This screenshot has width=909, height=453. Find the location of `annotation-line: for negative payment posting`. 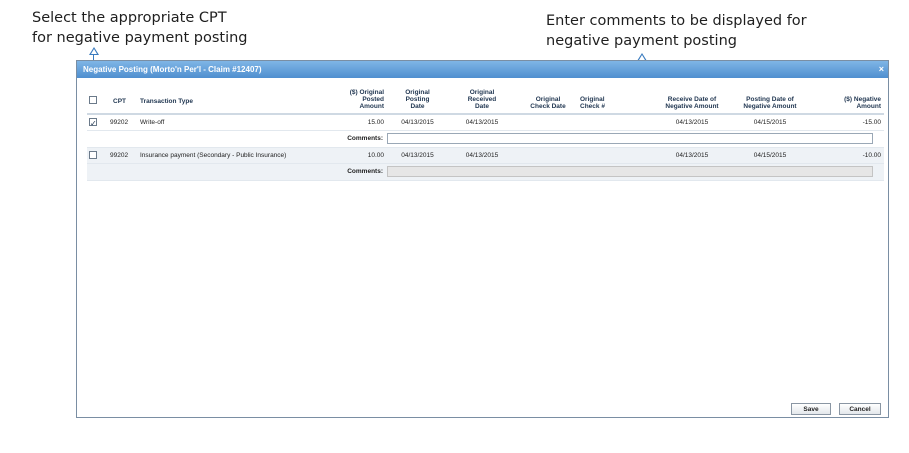

annotation-line: for negative payment posting is located at coordinates (140, 38).